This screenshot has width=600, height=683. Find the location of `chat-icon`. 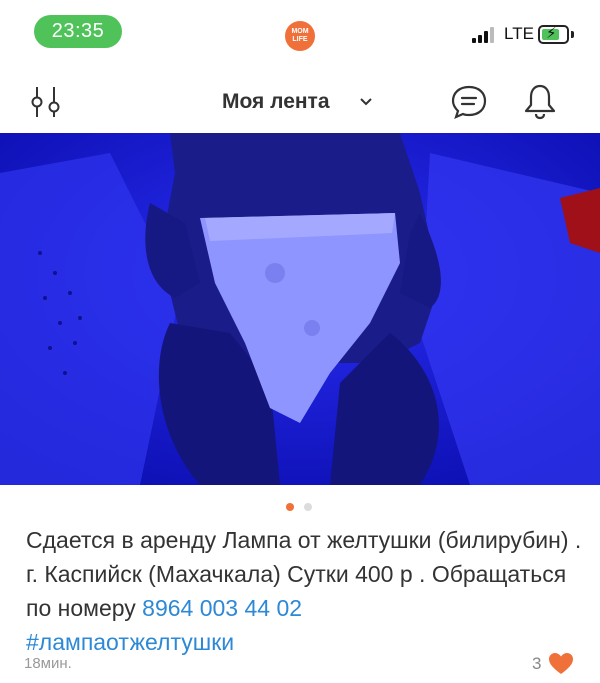

chat-icon is located at coordinates (469, 102).